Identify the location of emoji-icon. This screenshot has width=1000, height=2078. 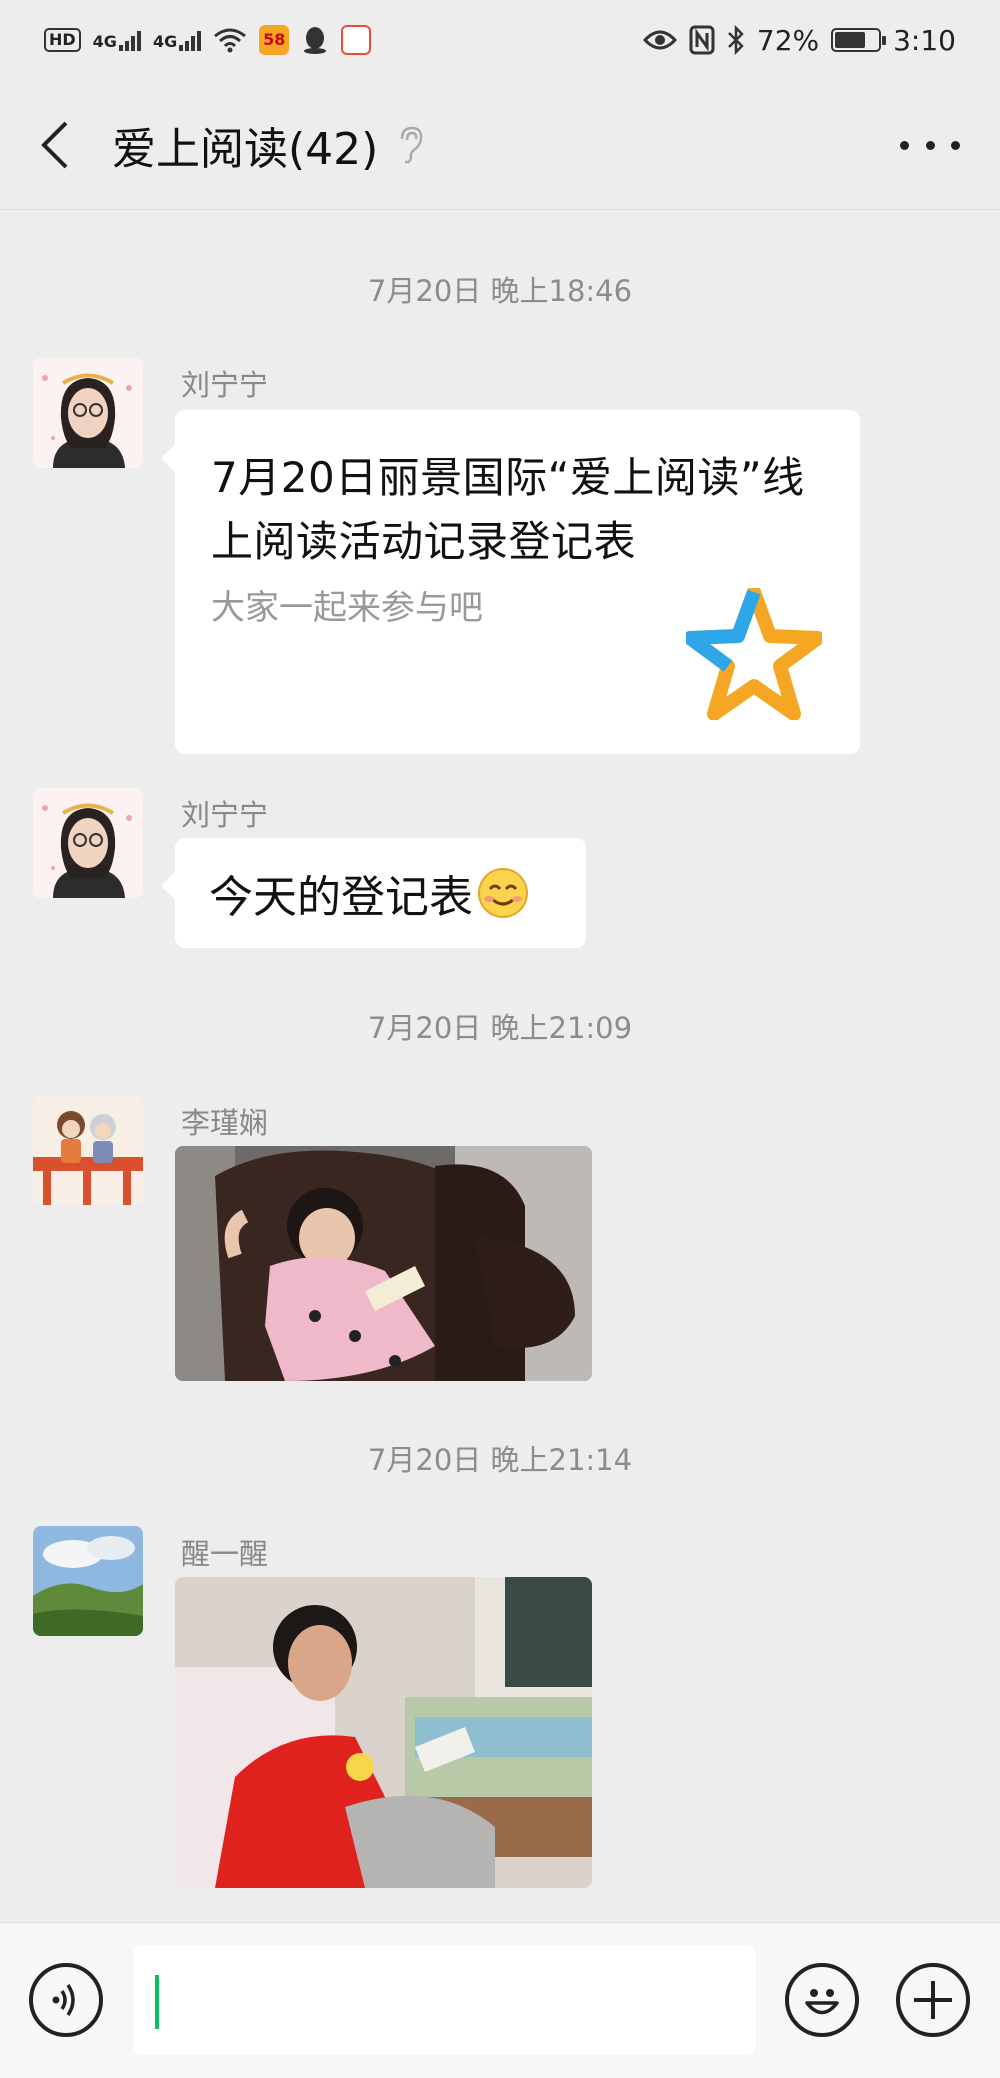
(822, 2002).